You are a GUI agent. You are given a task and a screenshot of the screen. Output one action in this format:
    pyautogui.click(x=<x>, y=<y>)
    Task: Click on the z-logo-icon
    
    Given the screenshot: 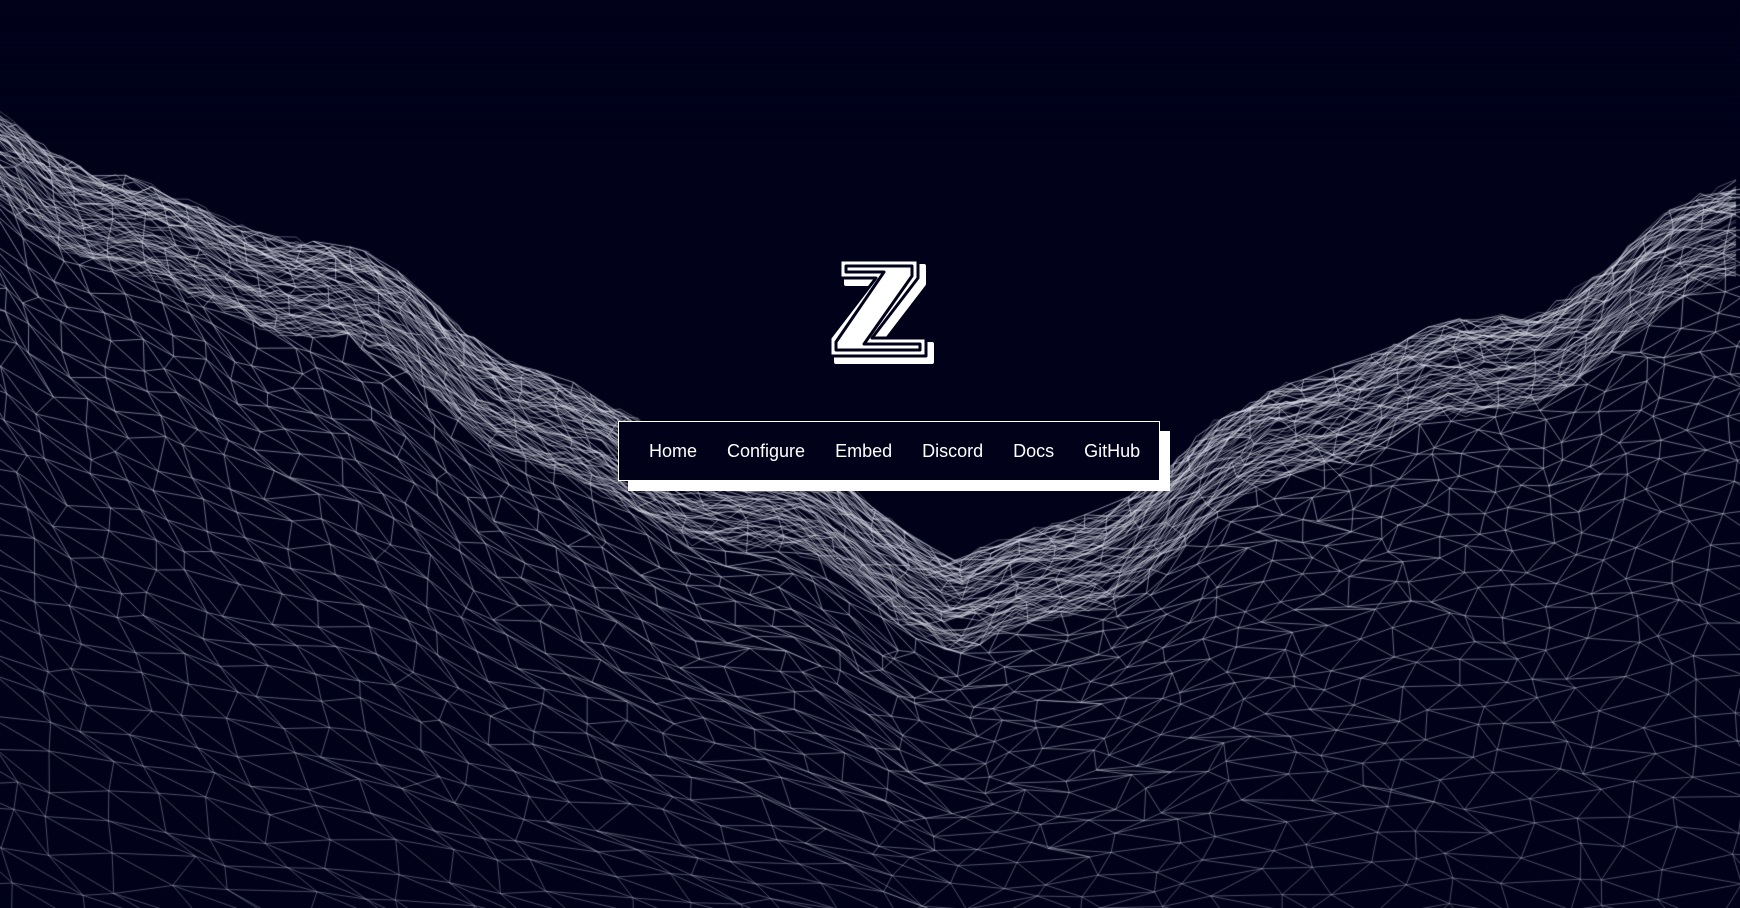 What is the action you would take?
    pyautogui.click(x=890, y=320)
    